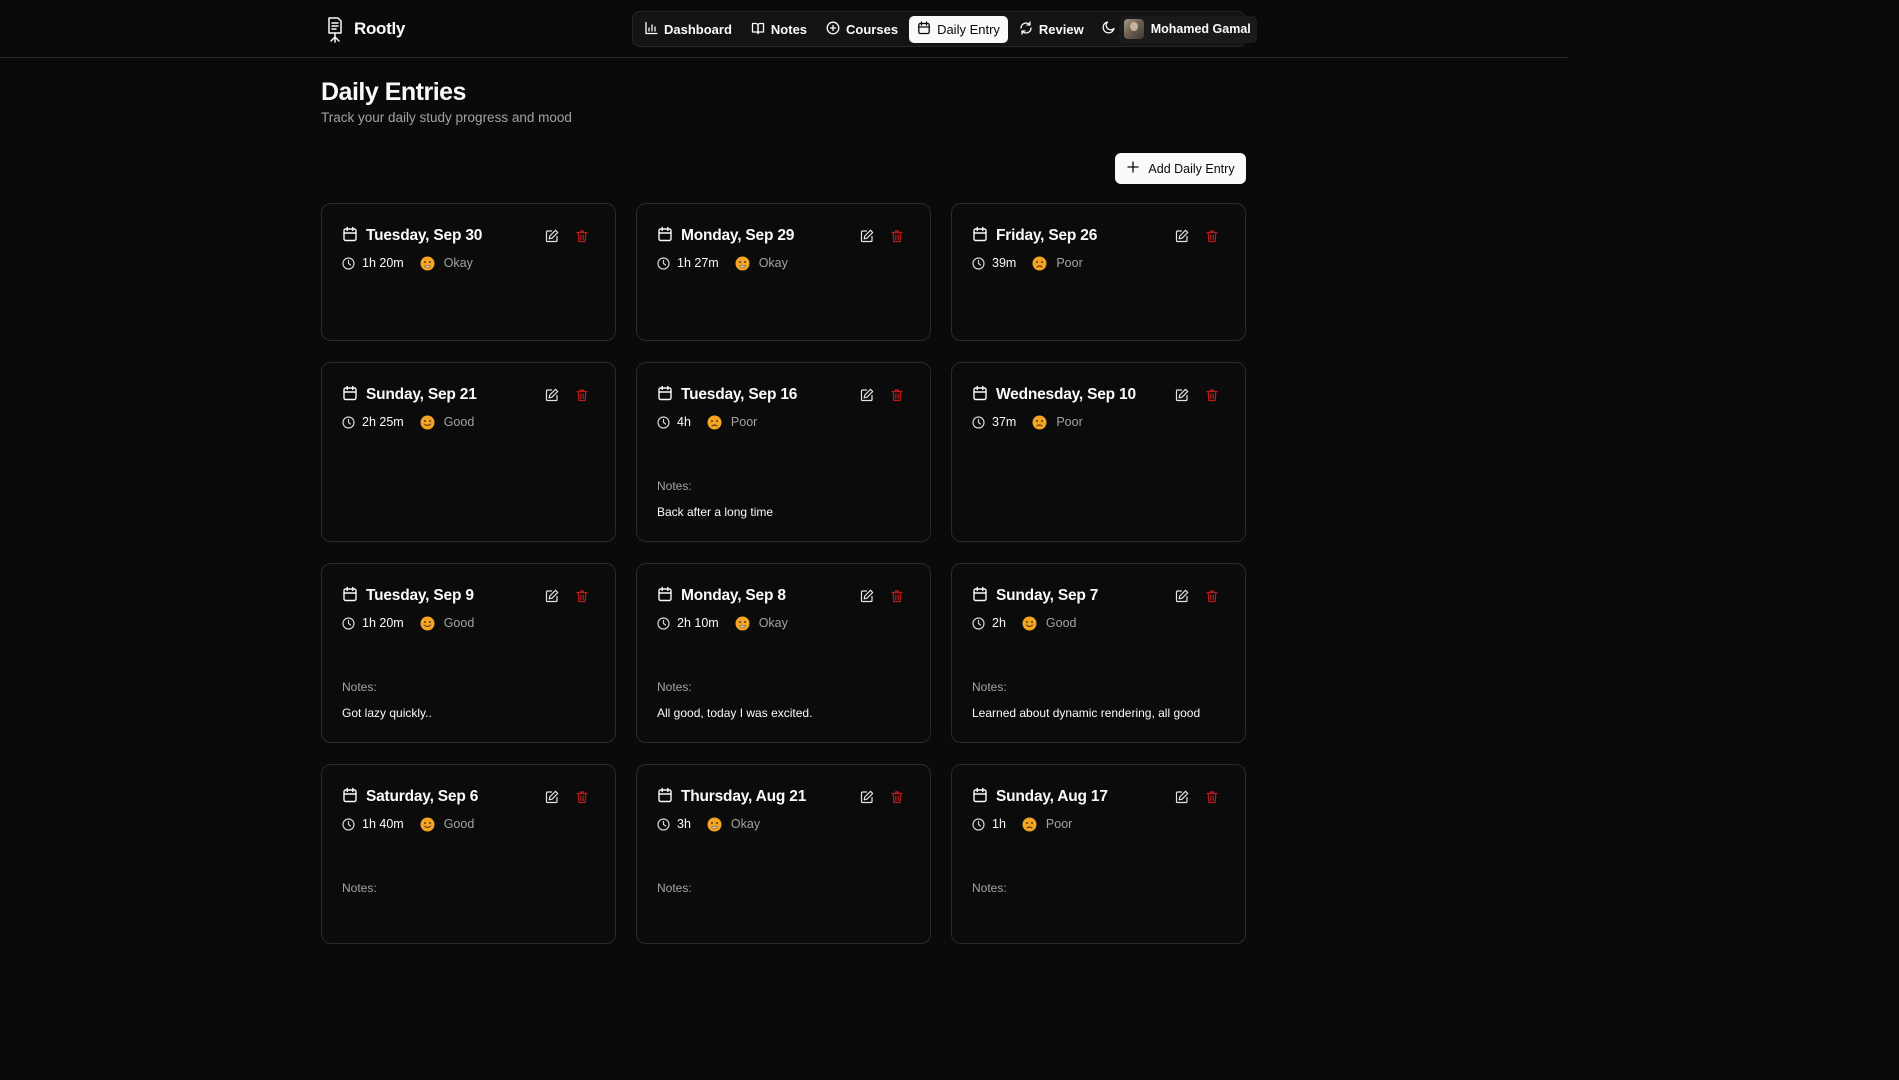  I want to click on entry-meta: 1h 27m Okay, so click(783, 263).